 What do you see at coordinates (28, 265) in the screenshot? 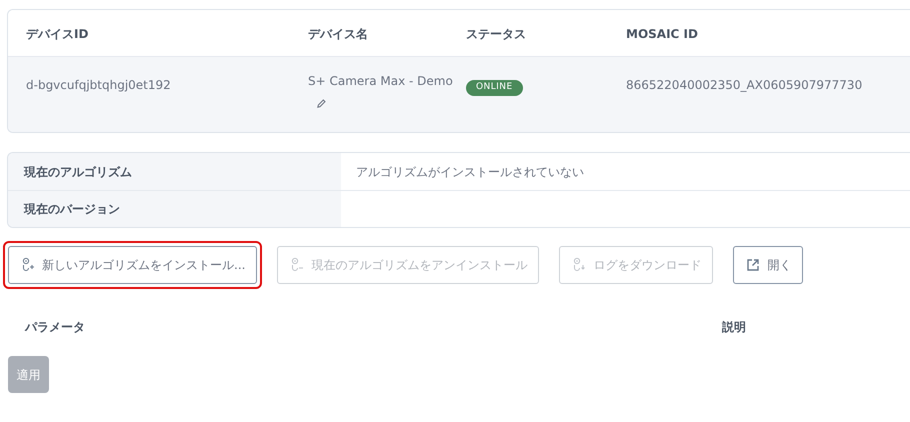
I see `install-icon` at bounding box center [28, 265].